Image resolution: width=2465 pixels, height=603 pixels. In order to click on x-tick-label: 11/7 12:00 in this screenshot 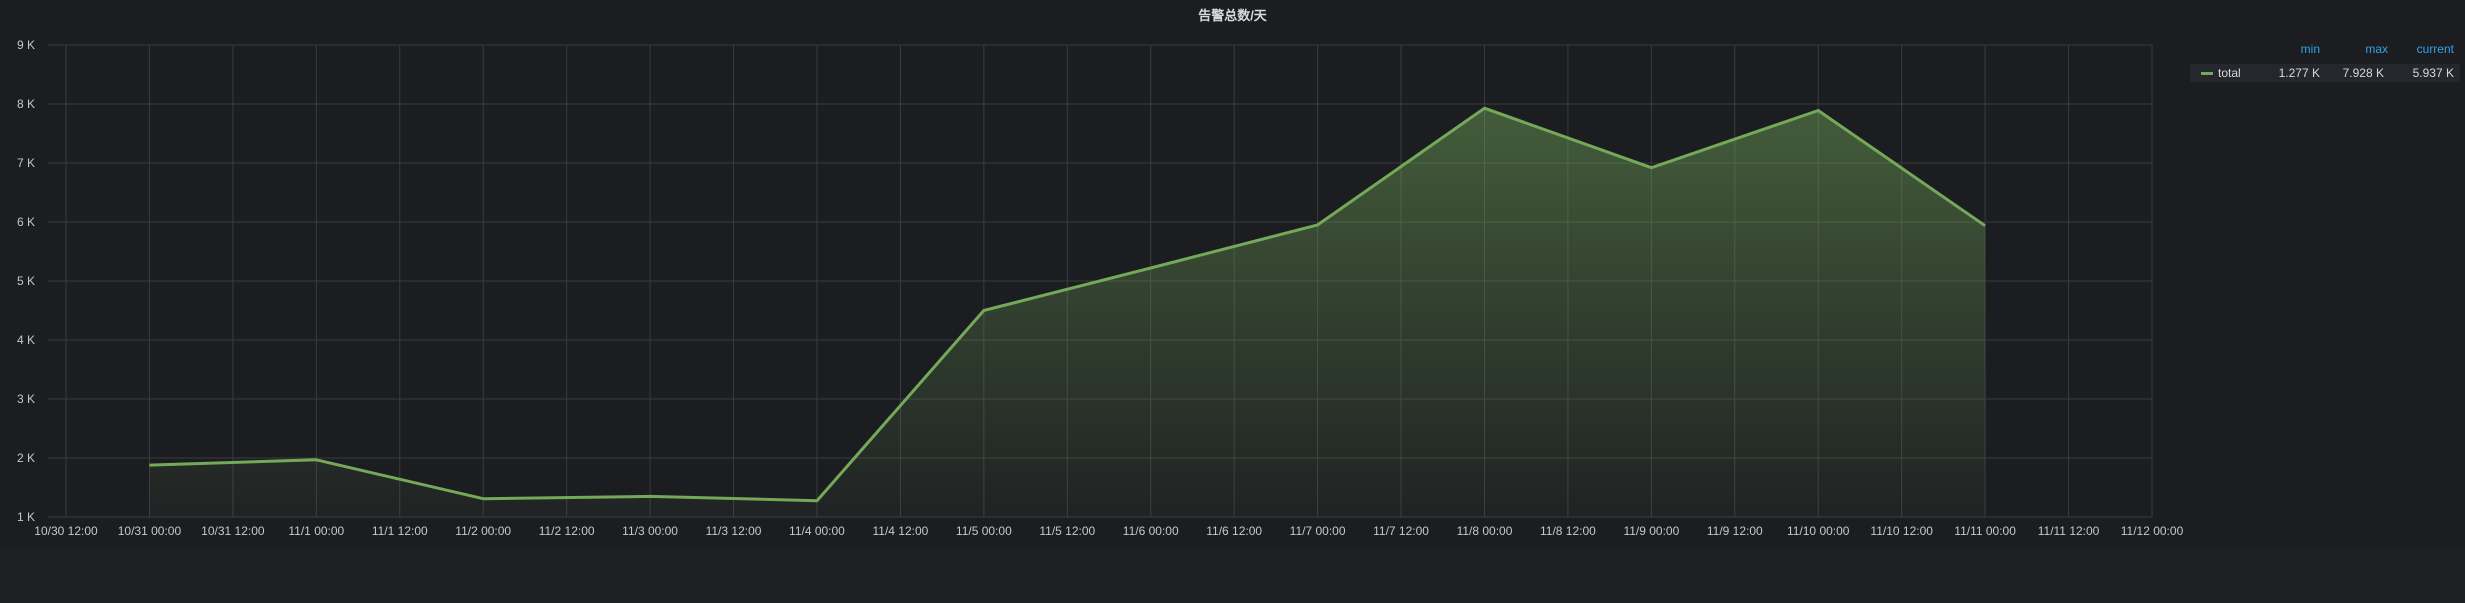, I will do `click(1401, 531)`.